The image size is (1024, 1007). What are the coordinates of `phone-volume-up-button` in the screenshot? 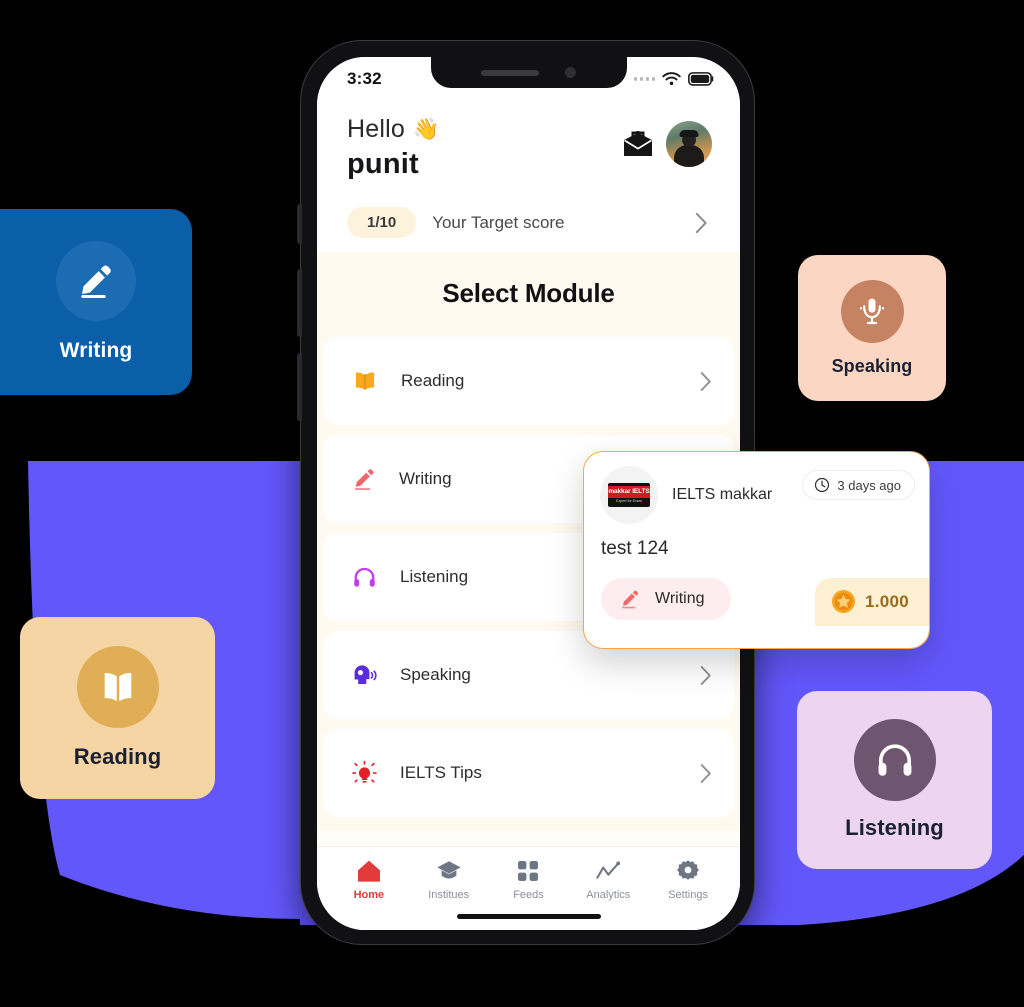 It's located at (299, 303).